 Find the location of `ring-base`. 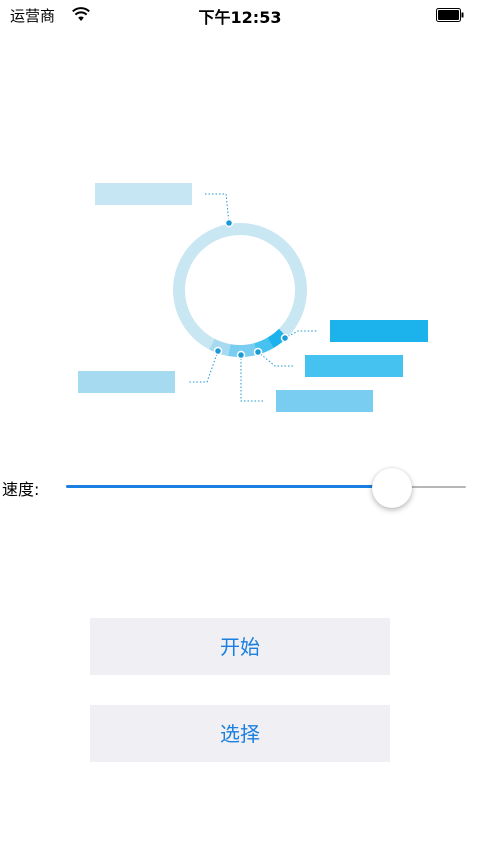

ring-base is located at coordinates (240, 290).